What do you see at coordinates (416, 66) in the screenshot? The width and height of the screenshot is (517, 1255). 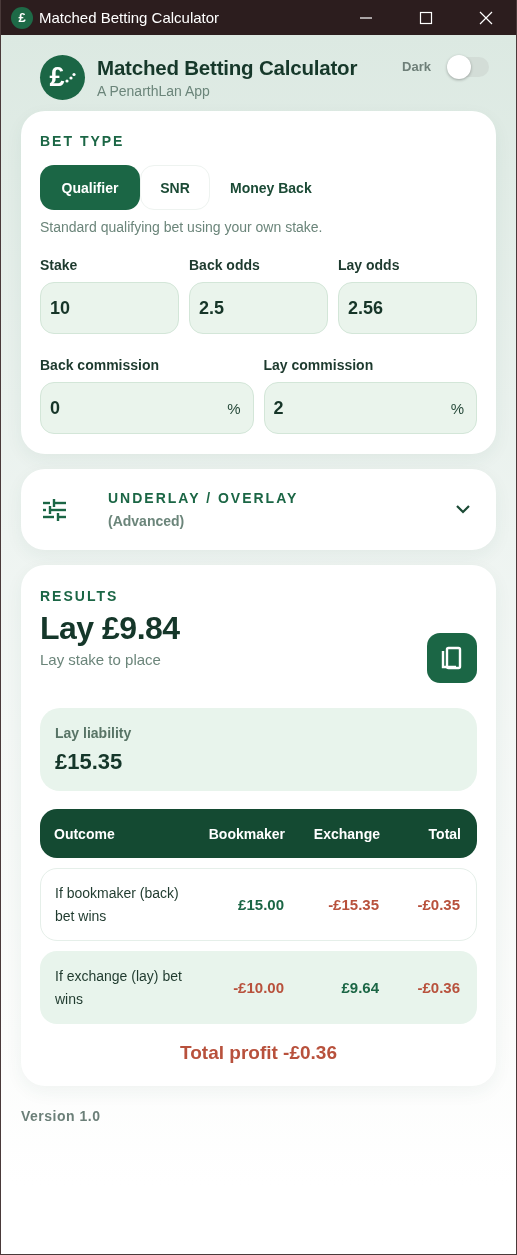 I see `toggle-label: Dark` at bounding box center [416, 66].